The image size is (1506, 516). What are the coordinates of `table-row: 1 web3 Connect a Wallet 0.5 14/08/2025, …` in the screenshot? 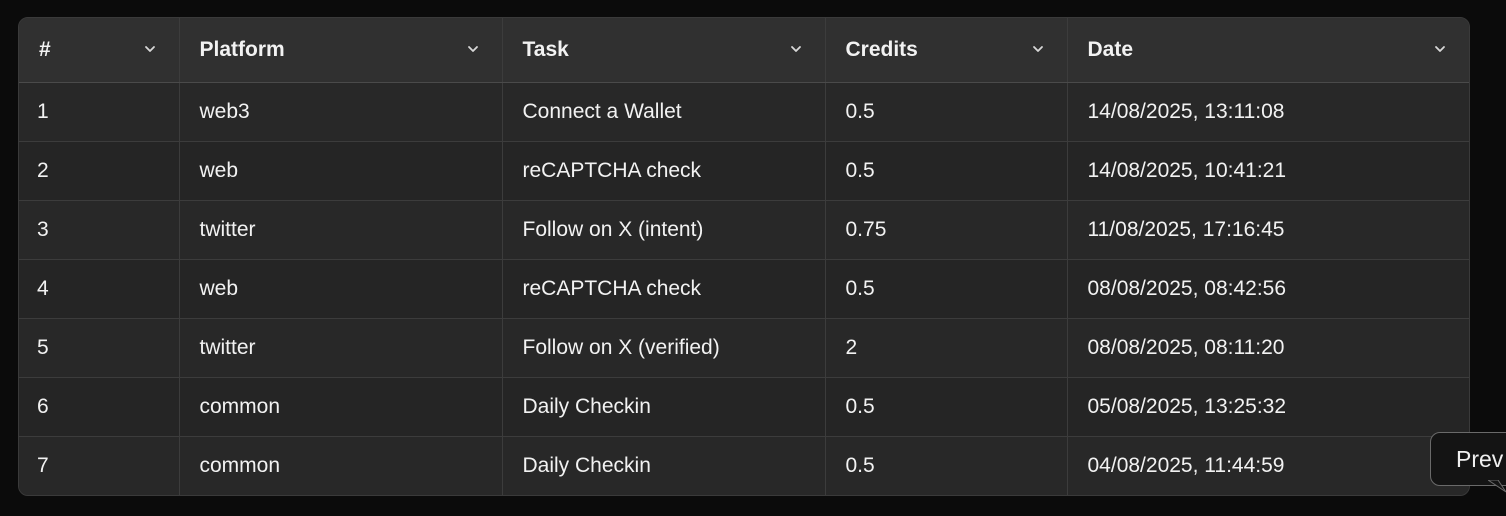 It's located at (744, 112).